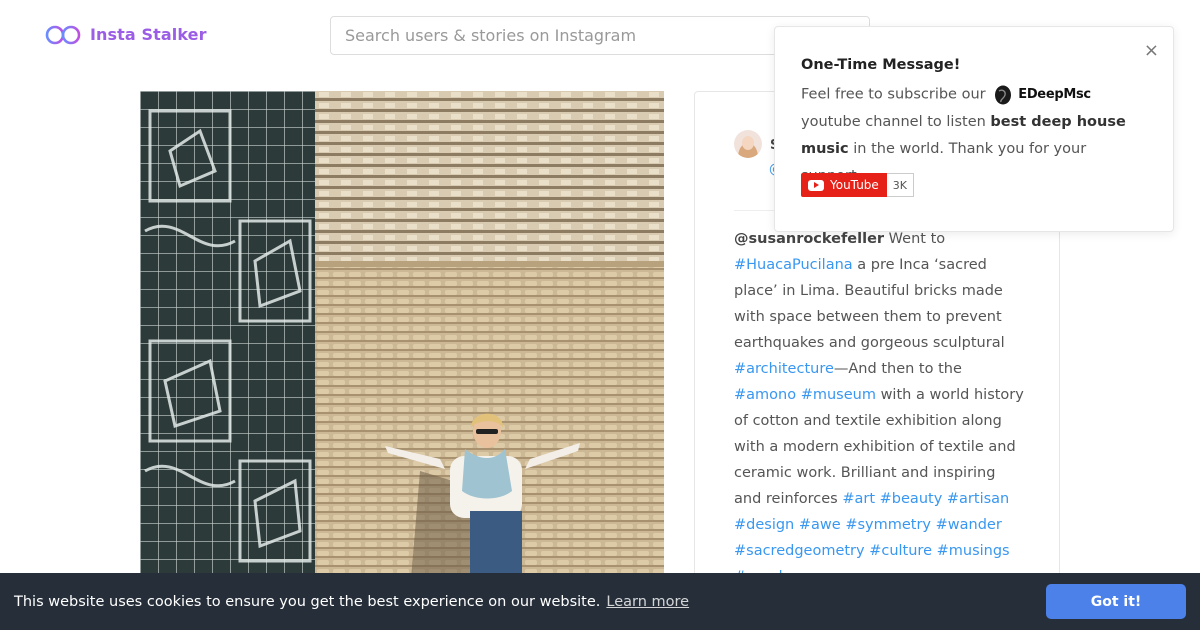 This screenshot has width=1200, height=630. I want to click on infinity-logo-icon, so click(63, 35).